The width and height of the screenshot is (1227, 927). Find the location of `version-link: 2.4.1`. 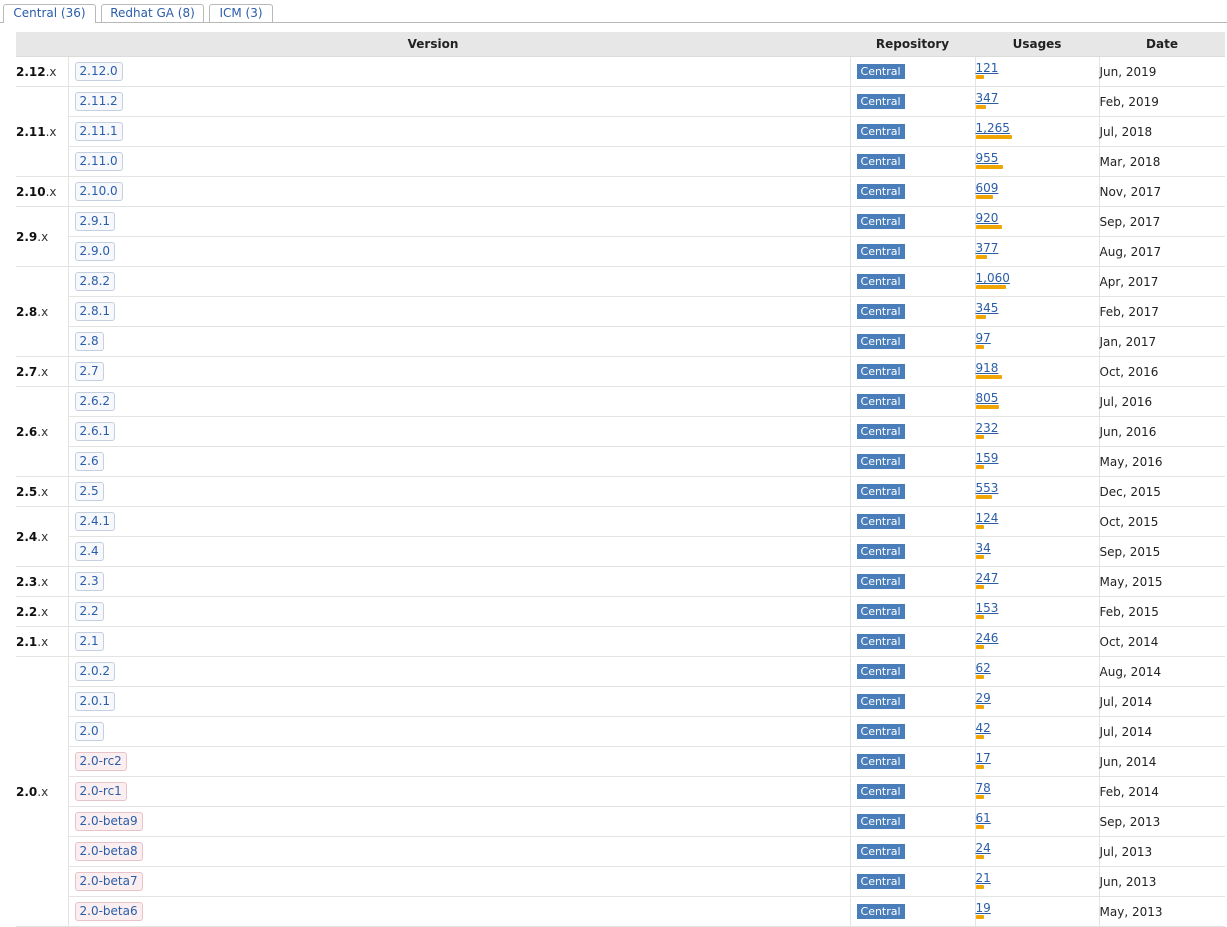

version-link: 2.4.1 is located at coordinates (95, 521).